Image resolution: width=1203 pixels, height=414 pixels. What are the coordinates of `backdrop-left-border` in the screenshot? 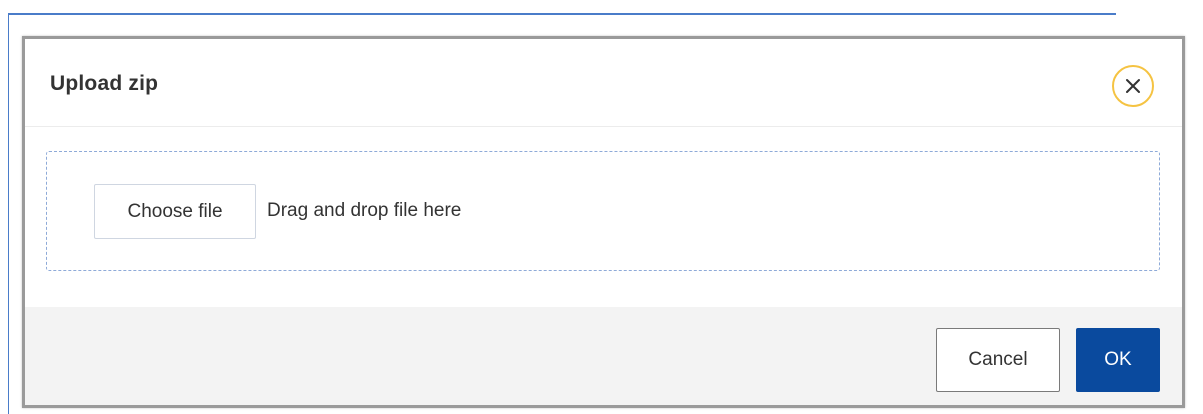 It's located at (8, 213).